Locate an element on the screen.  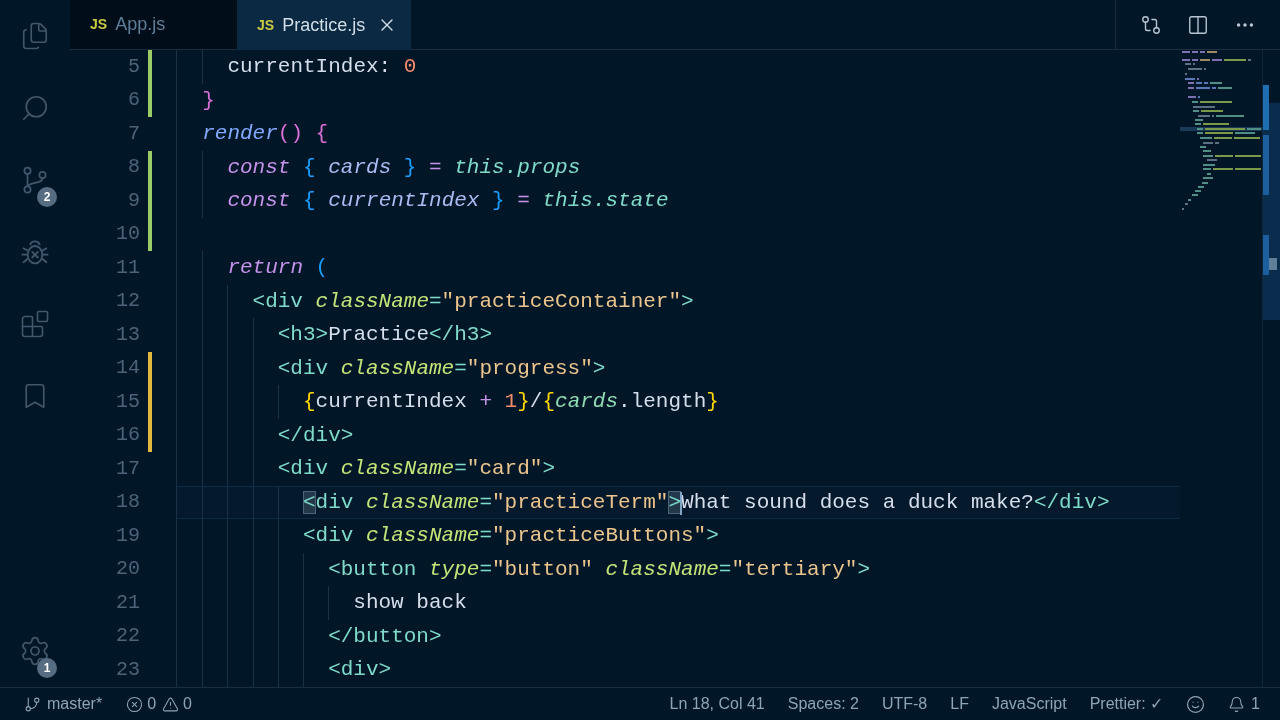
line-number: 16 is located at coordinates (127, 435).